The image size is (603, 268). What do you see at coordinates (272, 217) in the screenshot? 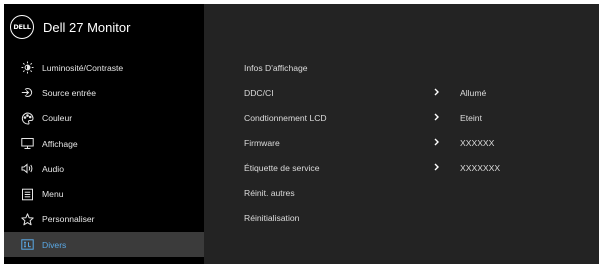
I see `setting-label: Réinitialisation` at bounding box center [272, 217].